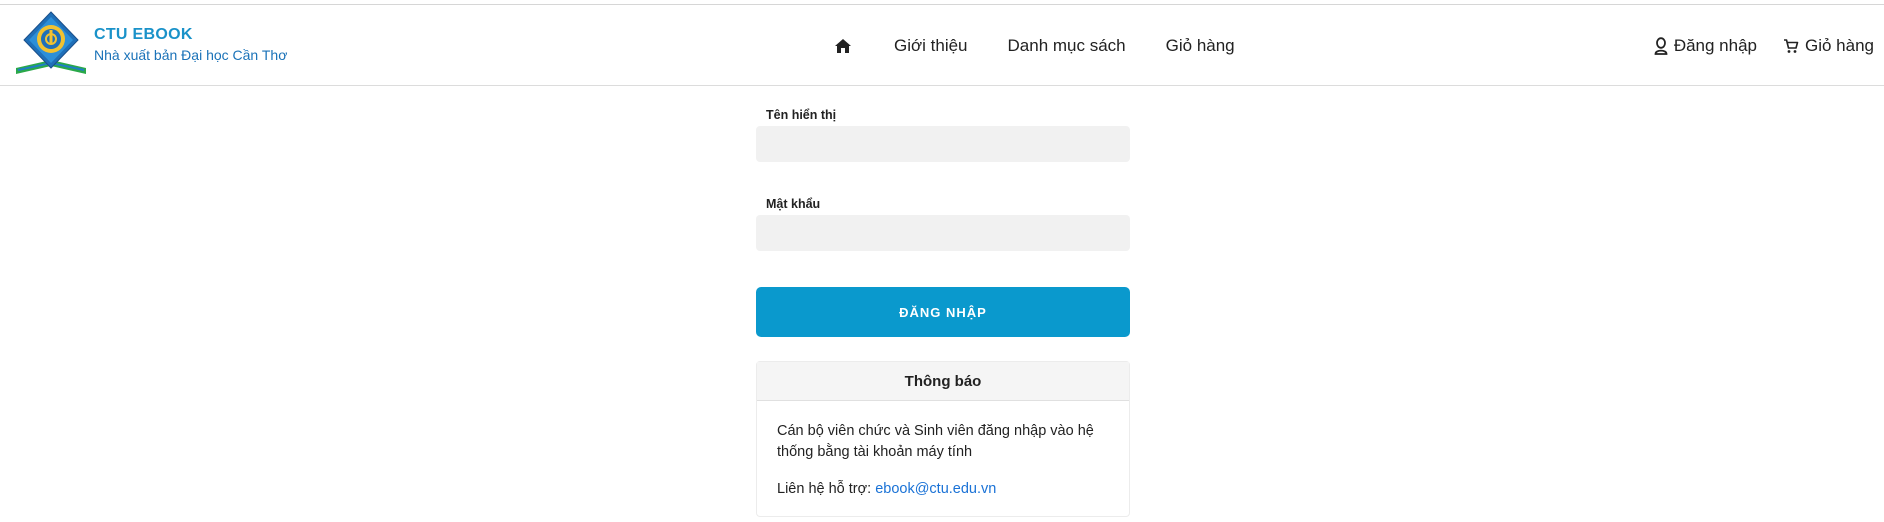 The width and height of the screenshot is (1884, 522). I want to click on top-border, so click(942, 2).